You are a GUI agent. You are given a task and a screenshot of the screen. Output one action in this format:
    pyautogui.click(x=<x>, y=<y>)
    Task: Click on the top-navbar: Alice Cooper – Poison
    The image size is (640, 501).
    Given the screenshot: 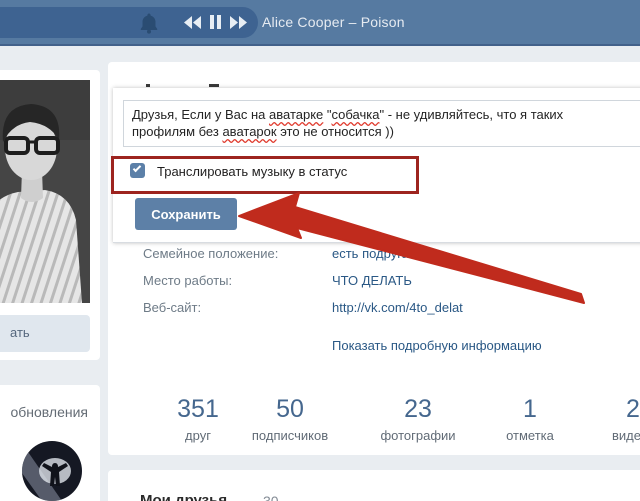 What is the action you would take?
    pyautogui.click(x=320, y=23)
    